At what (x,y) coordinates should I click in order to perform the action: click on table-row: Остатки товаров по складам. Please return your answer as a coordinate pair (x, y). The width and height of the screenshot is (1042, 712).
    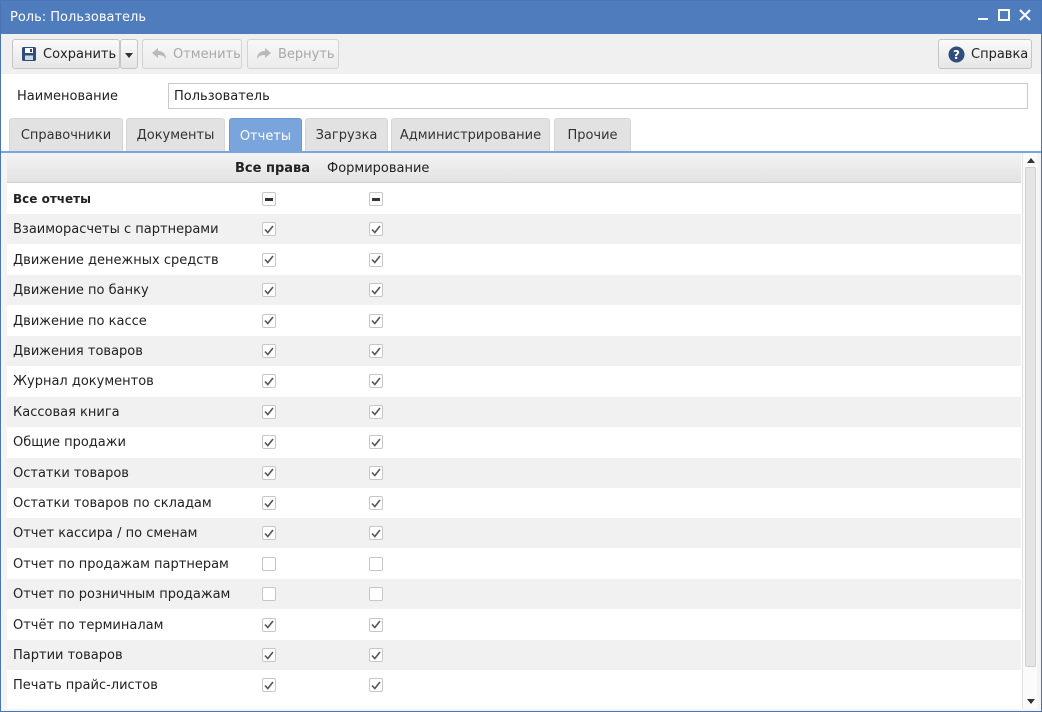
    Looking at the image, I should click on (514, 503).